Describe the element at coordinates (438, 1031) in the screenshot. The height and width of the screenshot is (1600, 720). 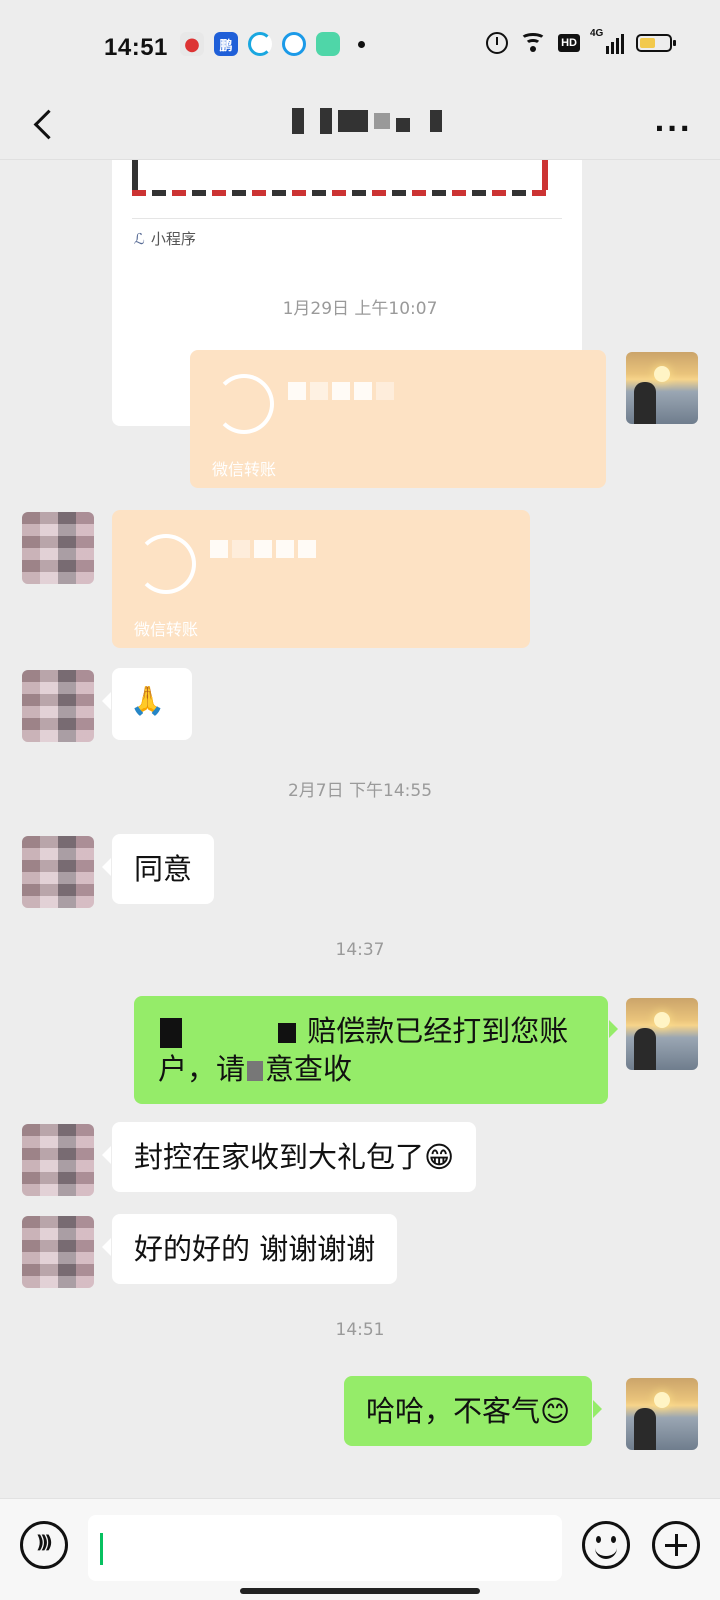
I see `message-text: 赔偿款已经打到您账` at that location.